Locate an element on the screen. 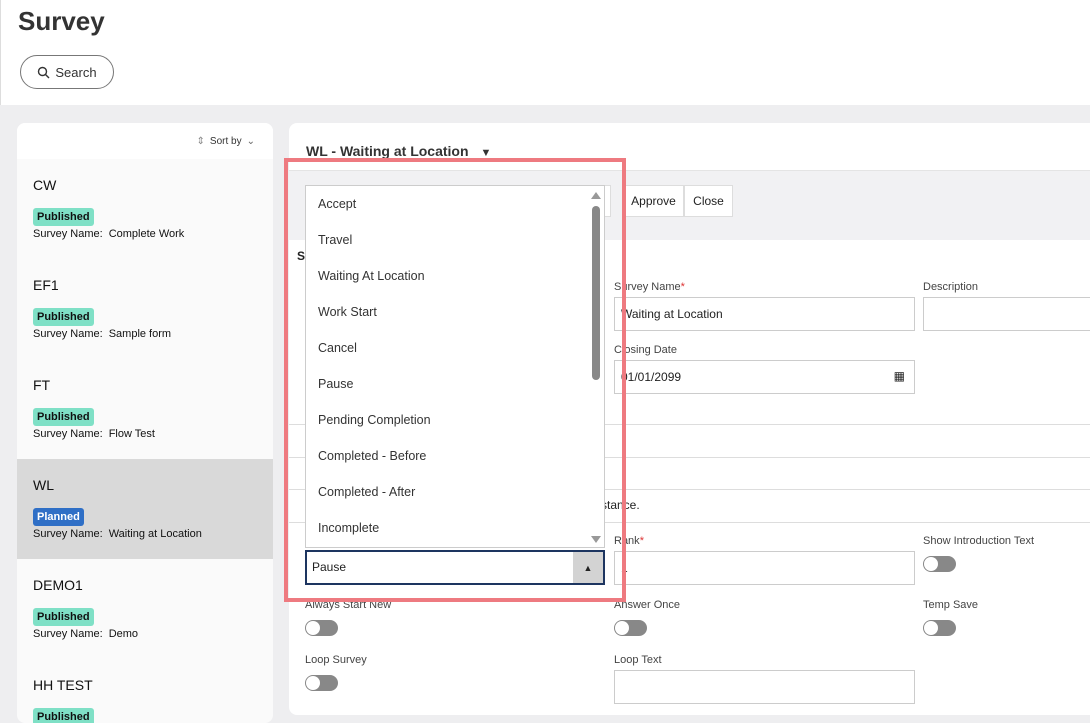 Image resolution: width=1090 pixels, height=723 pixels. sort-by-button: ⇕ Sort by ⌄ is located at coordinates (145, 141).